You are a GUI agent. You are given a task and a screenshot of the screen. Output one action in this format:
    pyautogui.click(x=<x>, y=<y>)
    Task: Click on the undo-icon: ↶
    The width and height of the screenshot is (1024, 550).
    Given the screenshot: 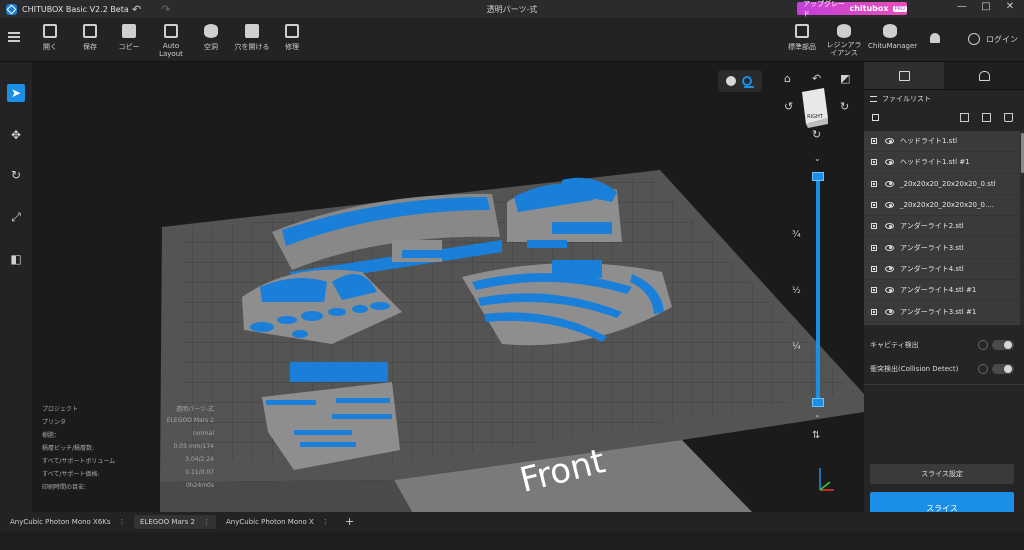 What is the action you would take?
    pyautogui.click(x=136, y=9)
    